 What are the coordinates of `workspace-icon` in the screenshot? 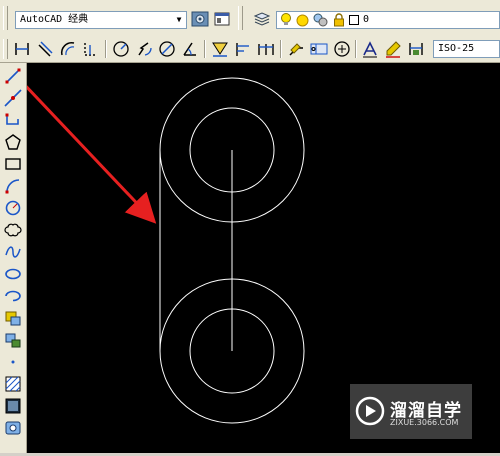 It's located at (222, 19).